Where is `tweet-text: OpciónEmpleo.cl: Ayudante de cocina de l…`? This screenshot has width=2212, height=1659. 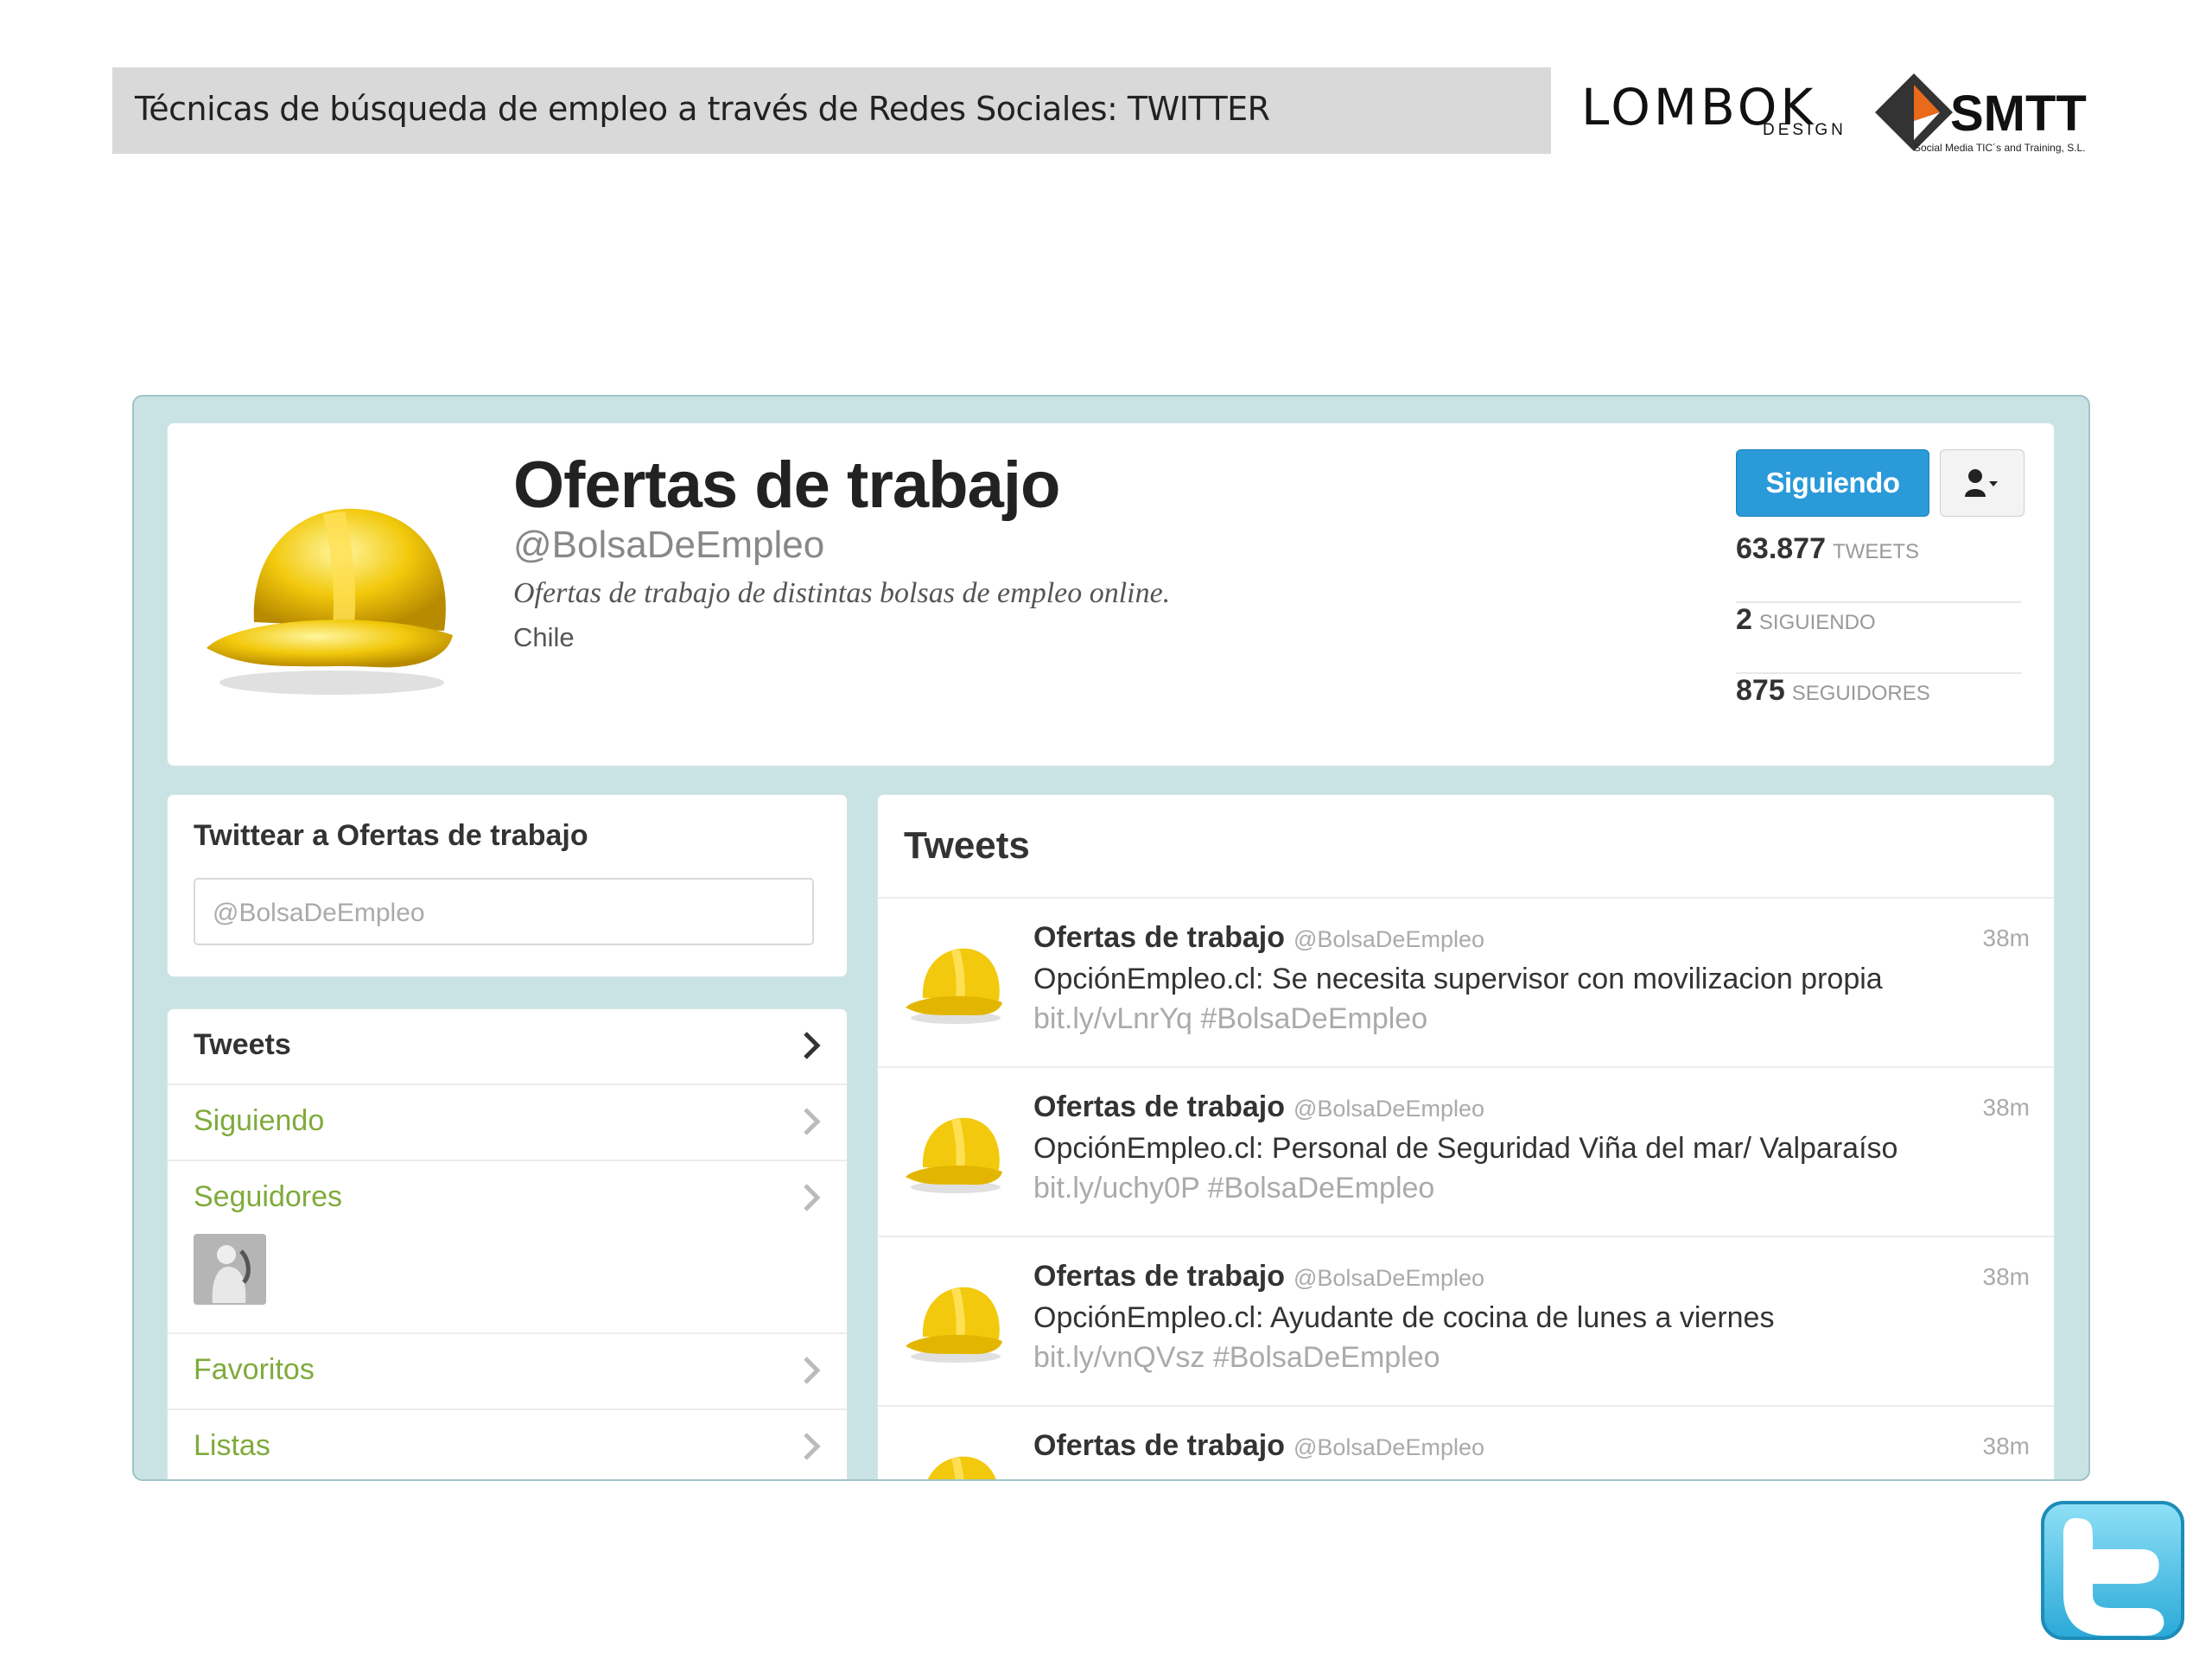
tweet-text: OpciónEmpleo.cl: Ayudante de cocina de l… is located at coordinates (1404, 1317).